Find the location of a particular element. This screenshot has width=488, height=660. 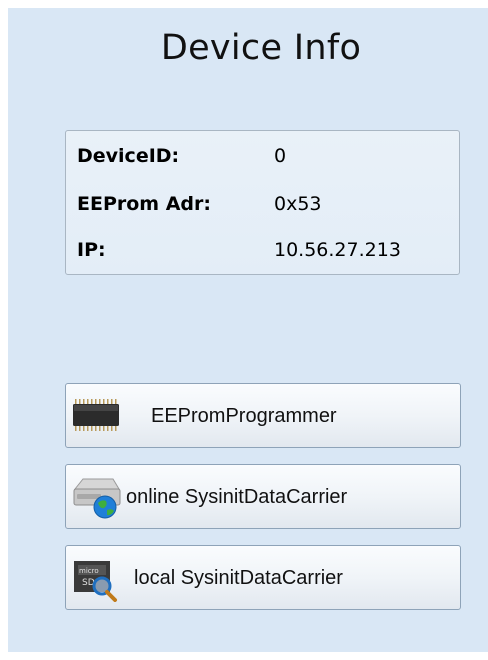

eeprom-adr-value: 0x53 is located at coordinates (298, 204).